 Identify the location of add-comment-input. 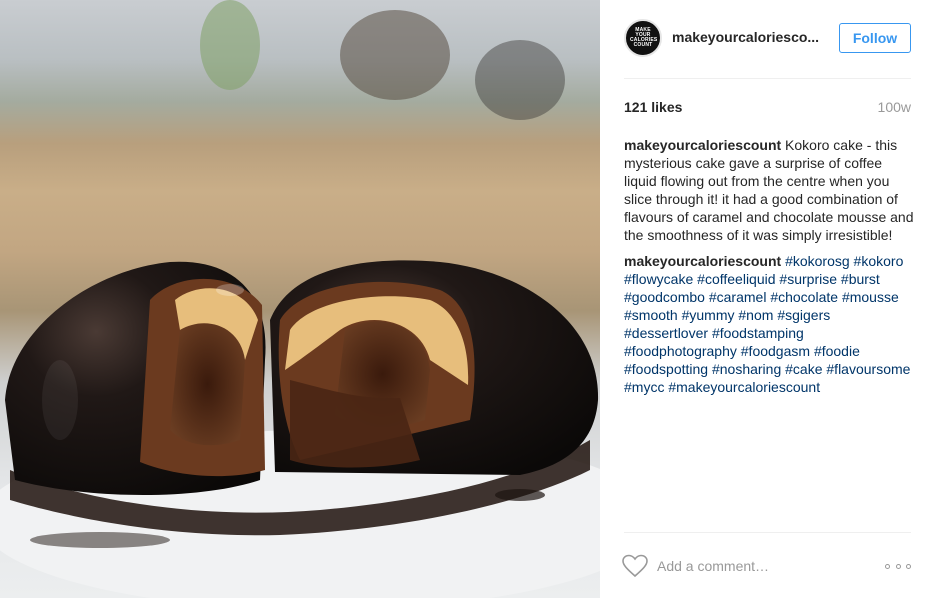
(757, 566).